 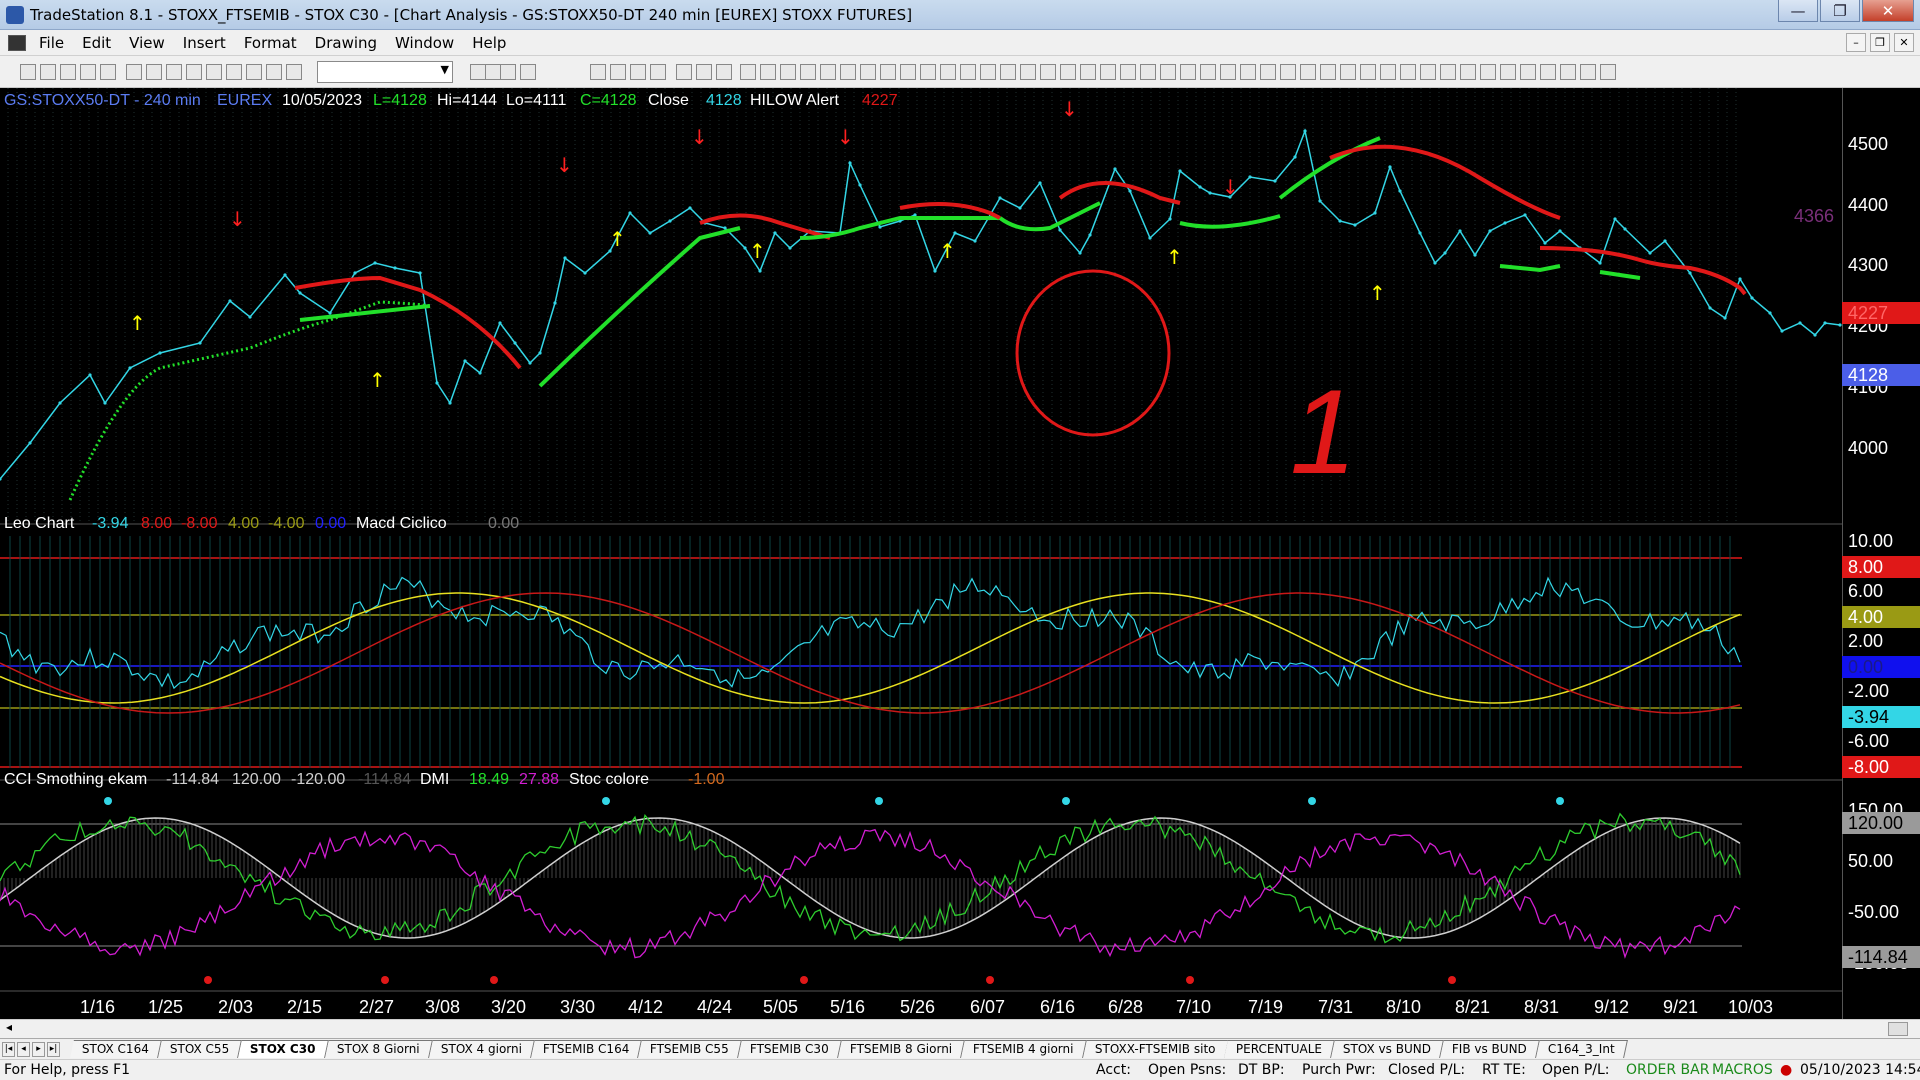 What do you see at coordinates (1280, 1049) in the screenshot?
I see `tab-percentuale: PERCENTUALE` at bounding box center [1280, 1049].